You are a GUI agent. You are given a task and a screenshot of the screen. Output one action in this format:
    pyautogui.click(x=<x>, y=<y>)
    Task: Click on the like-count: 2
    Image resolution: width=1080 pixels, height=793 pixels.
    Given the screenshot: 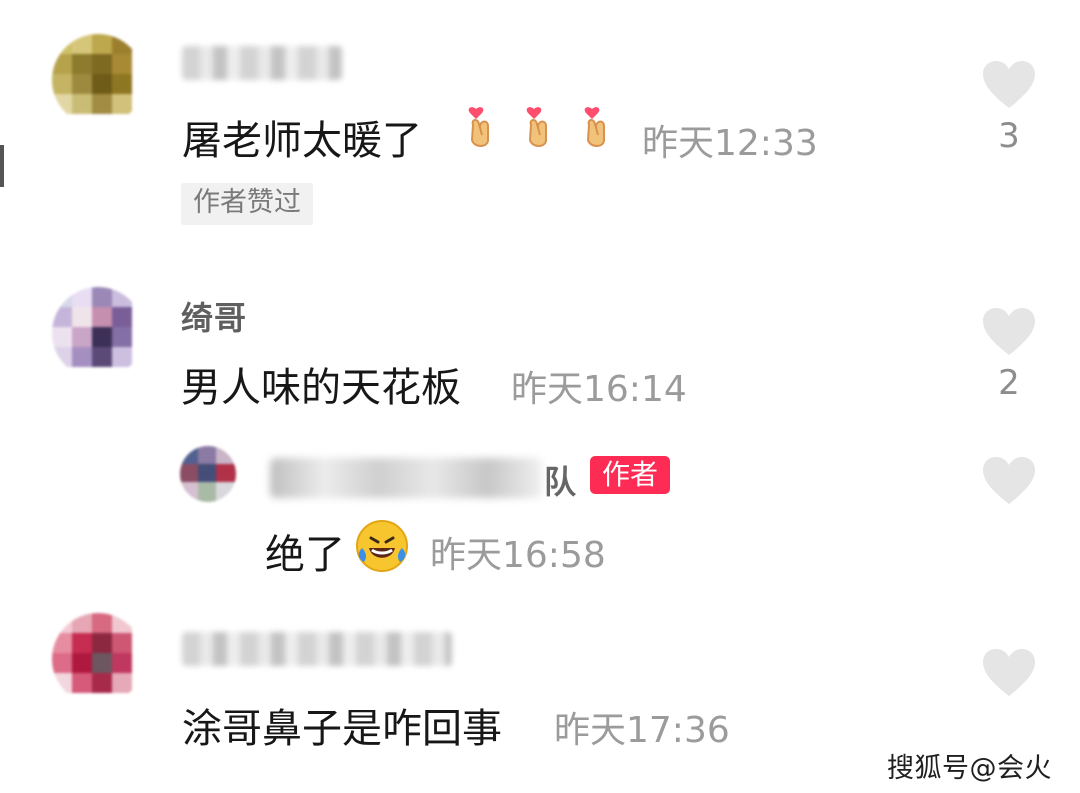 What is the action you would take?
    pyautogui.click(x=1009, y=383)
    